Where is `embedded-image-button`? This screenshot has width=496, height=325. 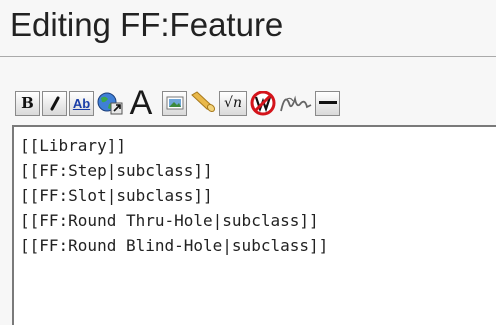
embedded-image-button is located at coordinates (174, 103).